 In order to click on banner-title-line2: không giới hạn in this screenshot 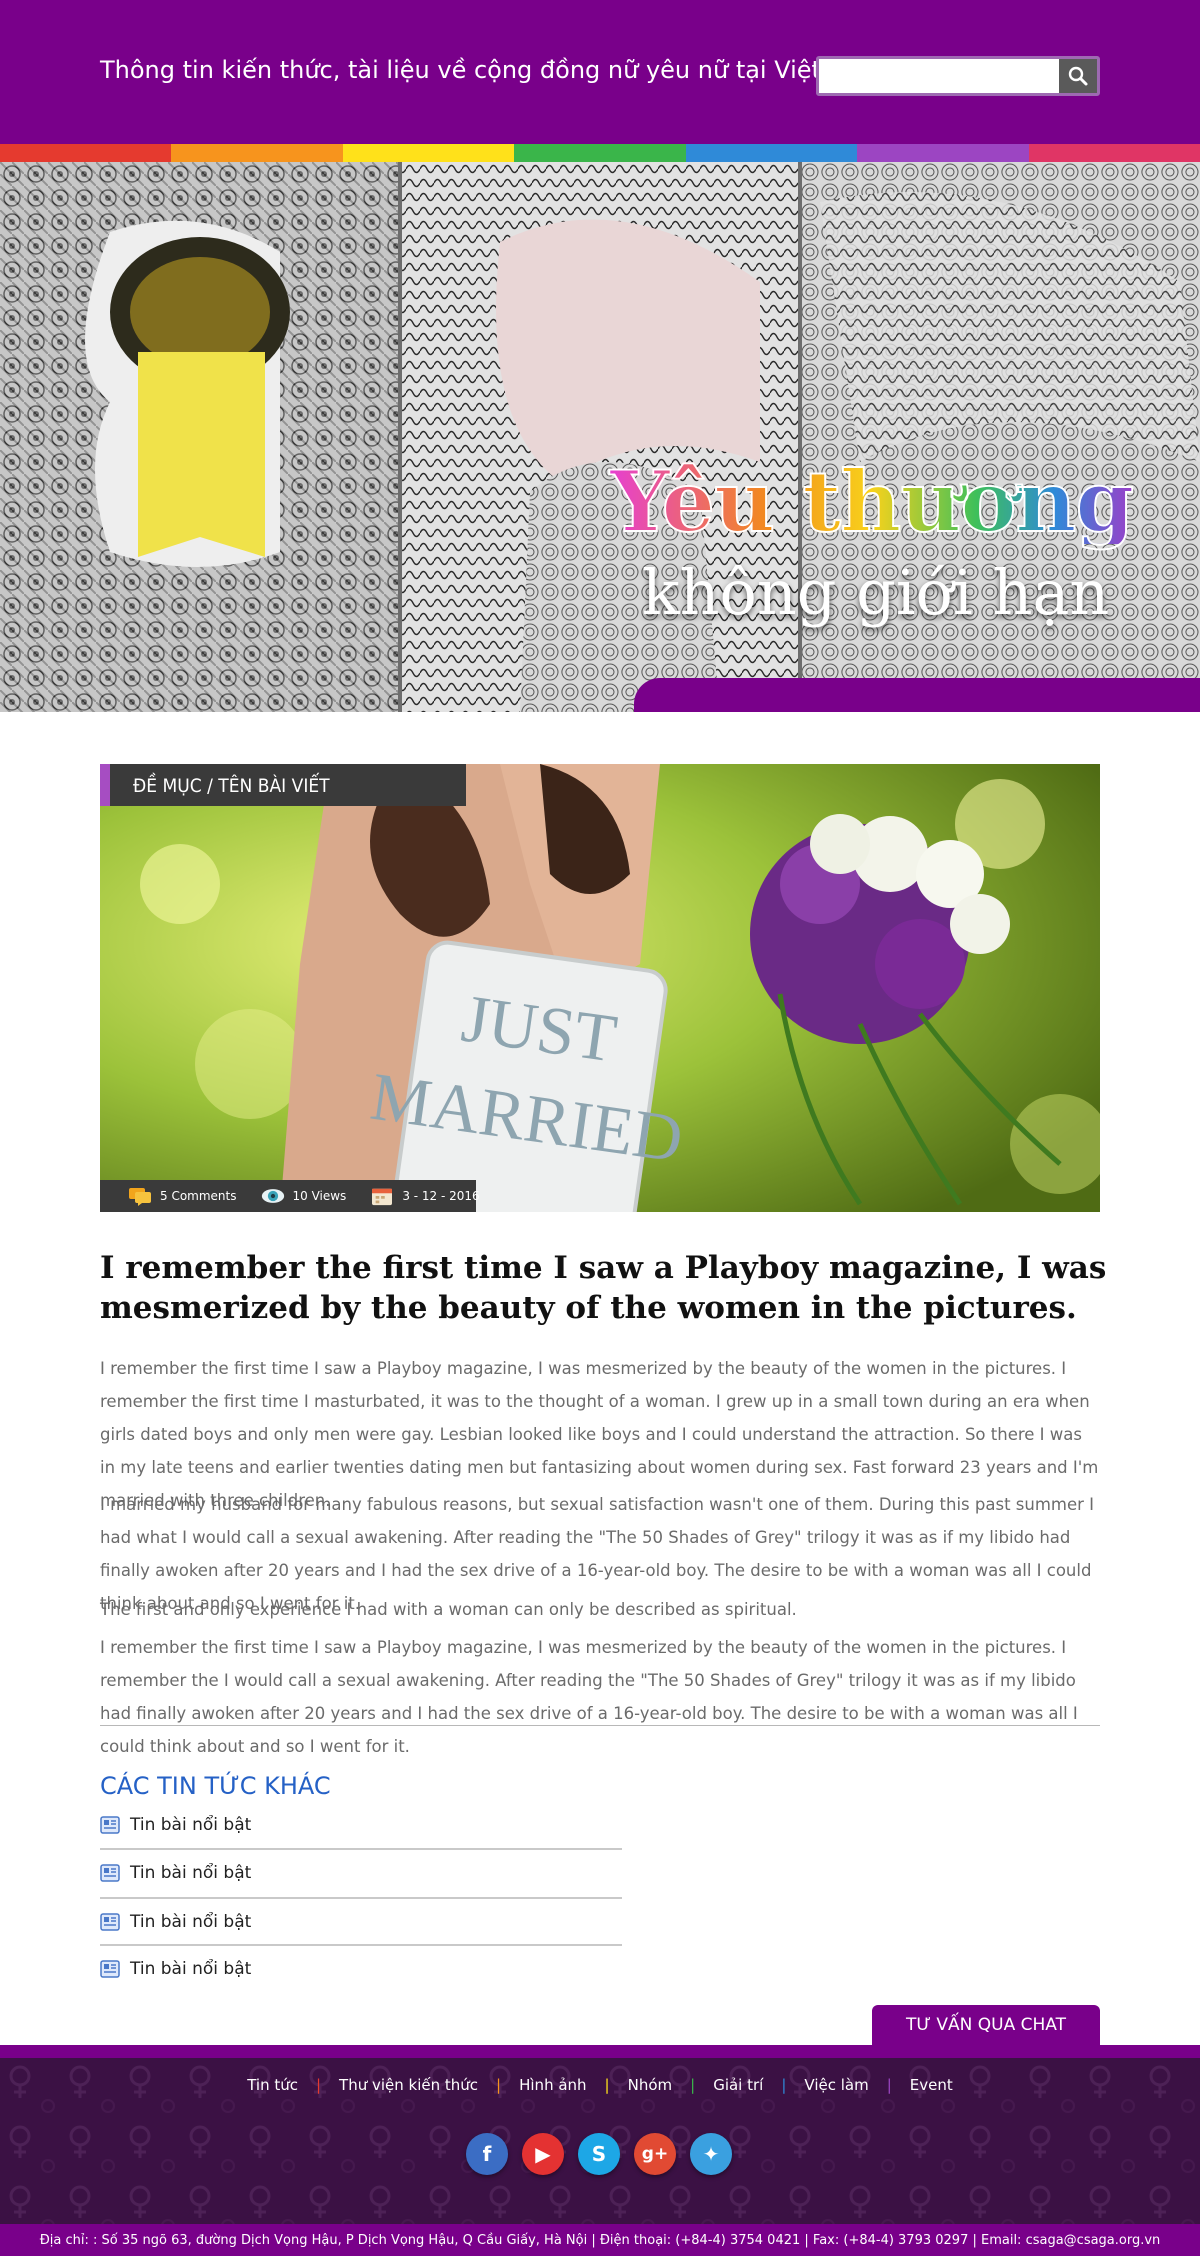, I will do `click(876, 592)`.